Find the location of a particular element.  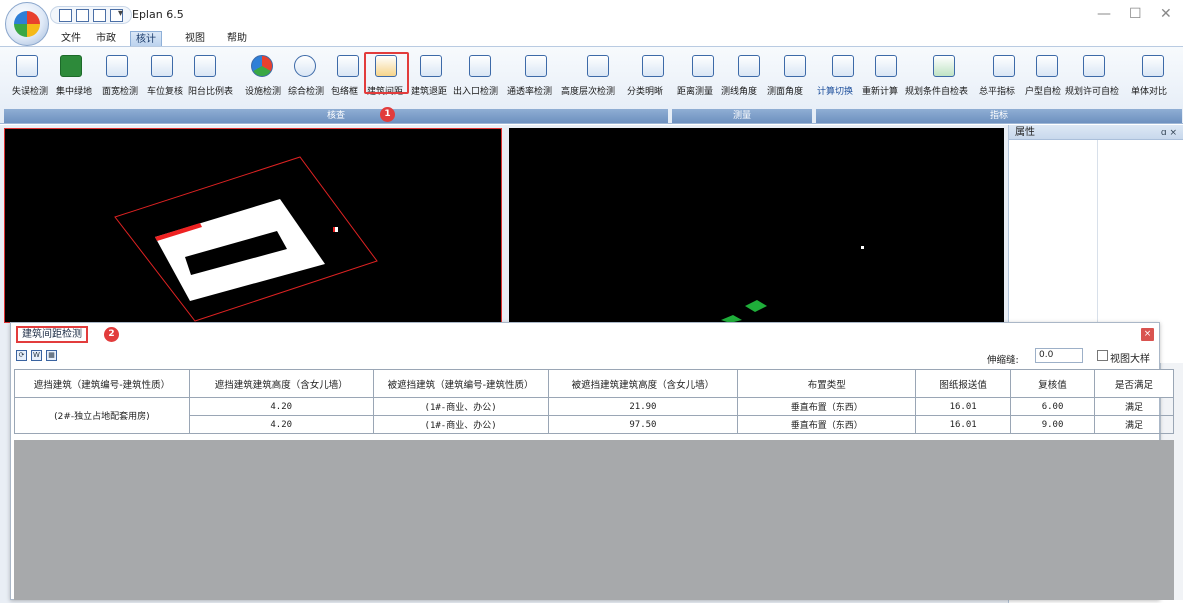

view-detail-label: 视图大样 is located at coordinates (1130, 359).